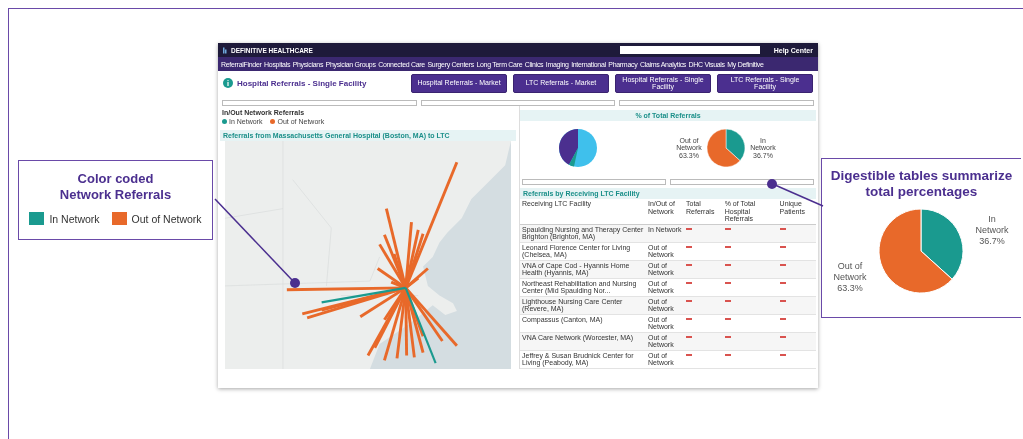 This screenshot has width=1023, height=439. I want to click on legend-label: In Network, so click(74, 218).